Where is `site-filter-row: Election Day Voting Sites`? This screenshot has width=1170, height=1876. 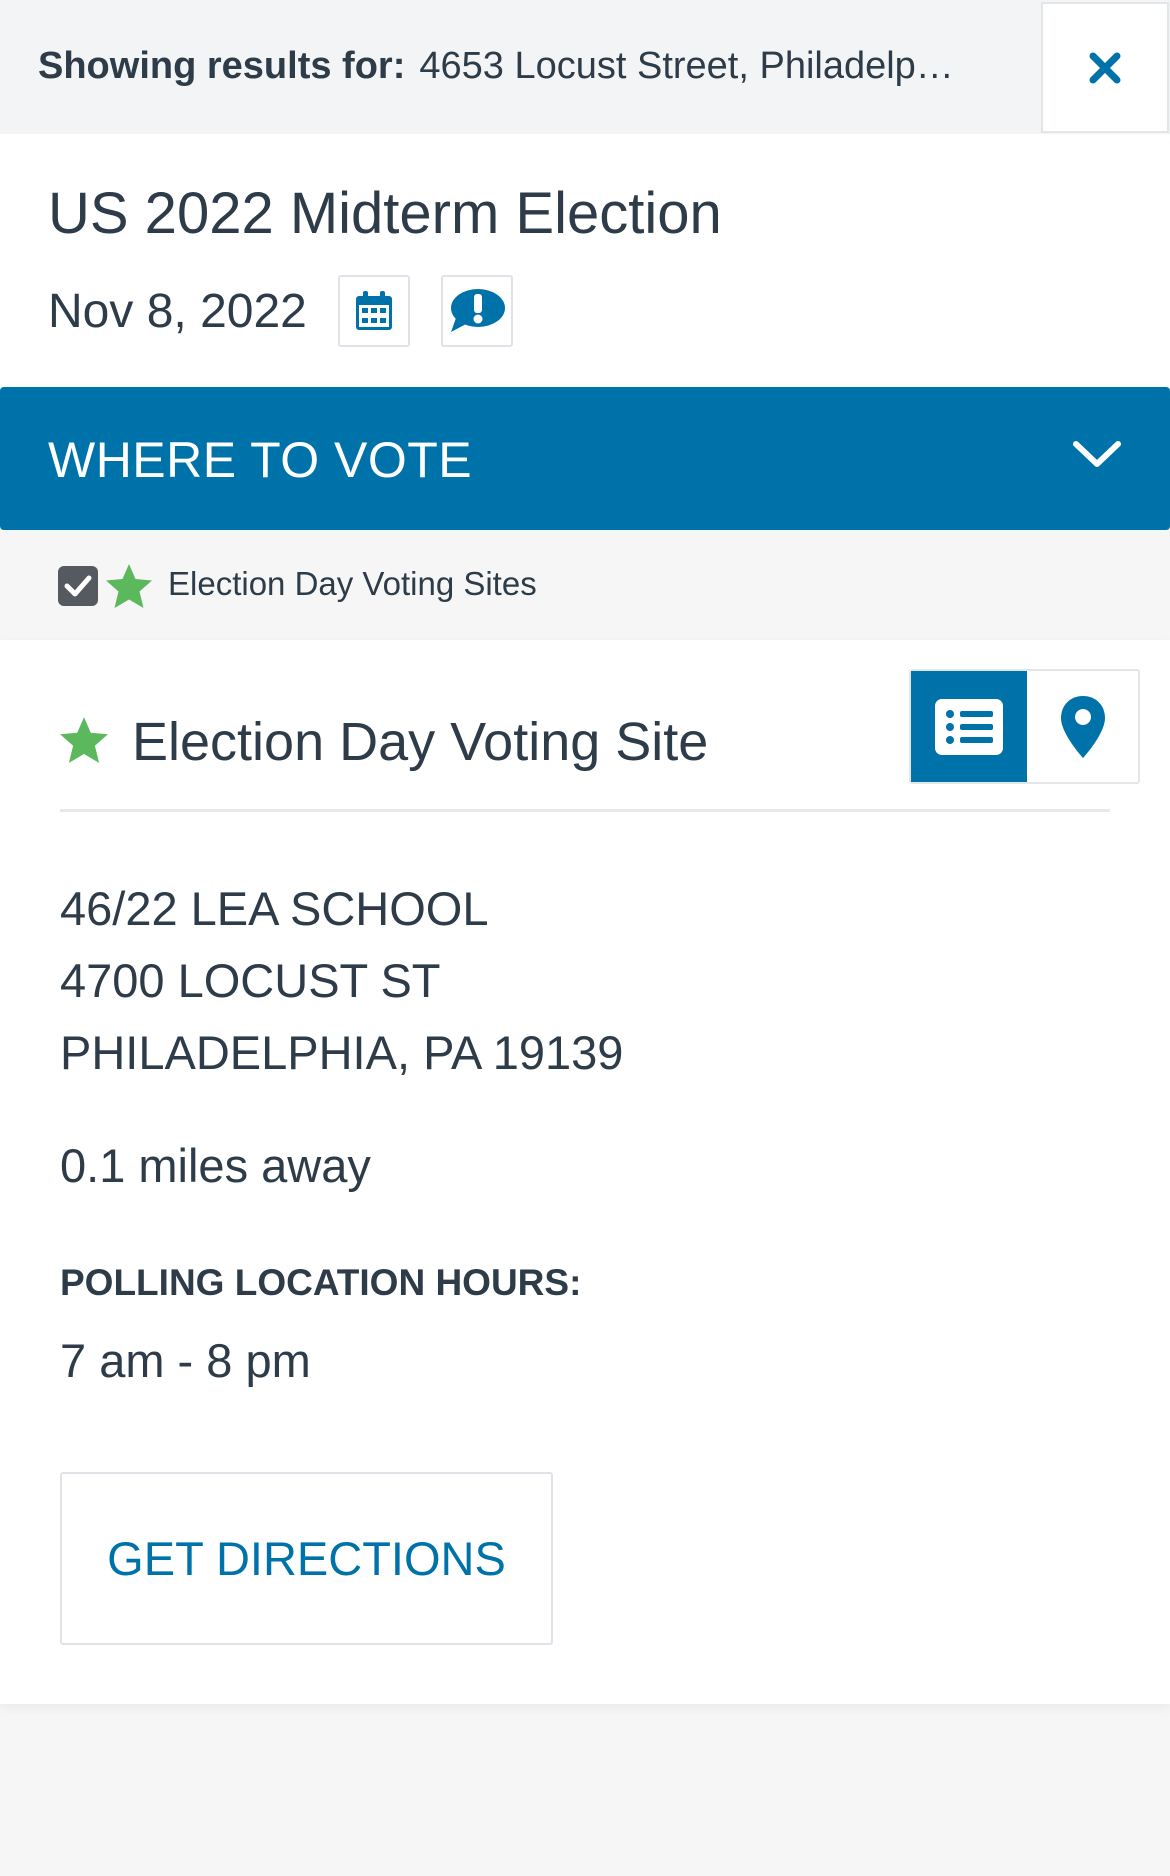 site-filter-row: Election Day Voting Sites is located at coordinates (585, 585).